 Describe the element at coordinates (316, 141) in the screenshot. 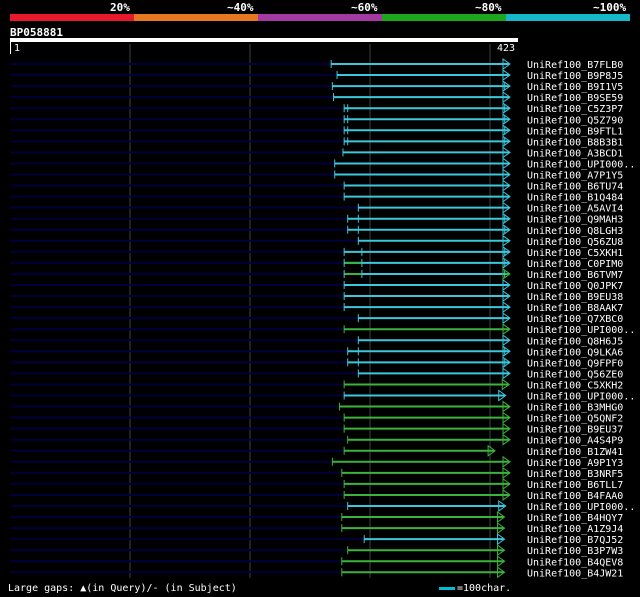

I see `hit-row: UniRef100_B8B3B1` at that location.